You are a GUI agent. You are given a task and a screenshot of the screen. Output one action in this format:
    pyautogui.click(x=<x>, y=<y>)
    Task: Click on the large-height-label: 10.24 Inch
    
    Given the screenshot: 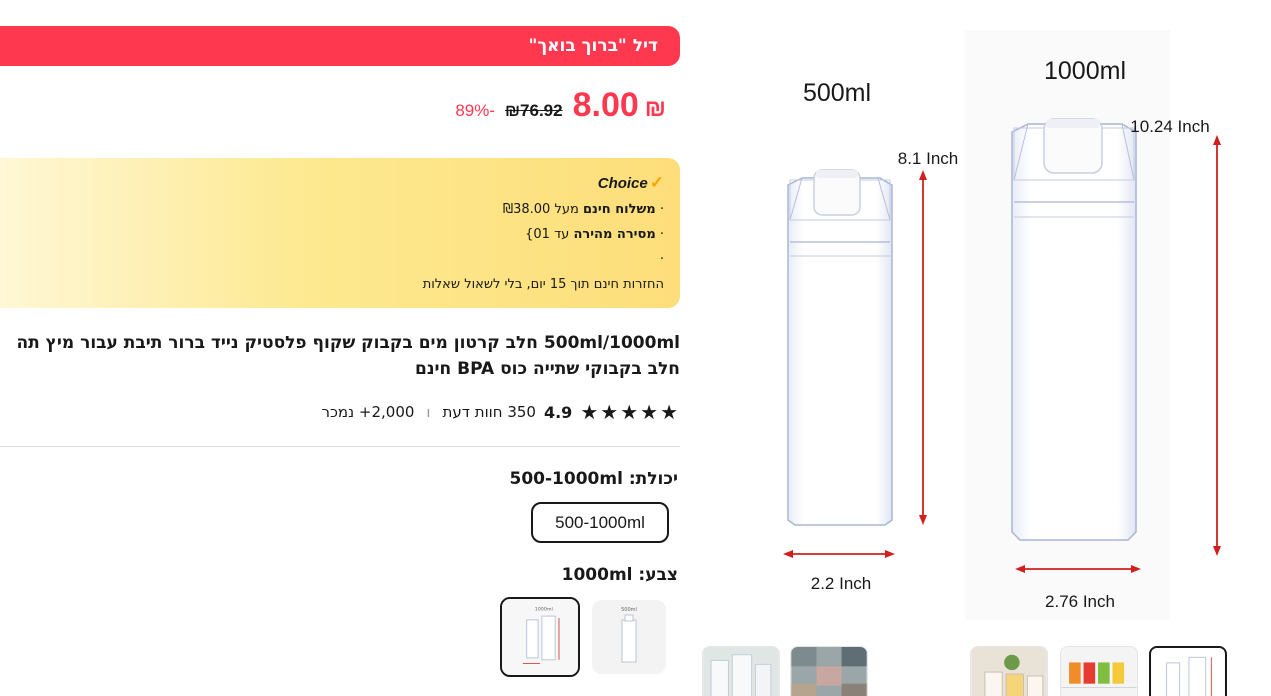 What is the action you would take?
    pyautogui.click(x=1169, y=126)
    